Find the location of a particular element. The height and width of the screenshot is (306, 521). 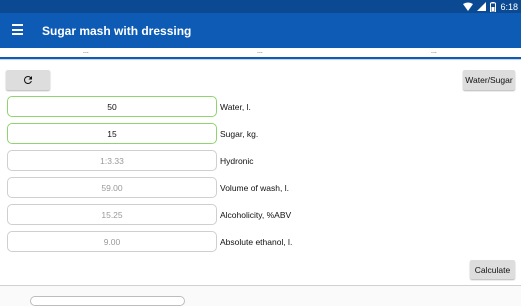

status-bar: 6:18 is located at coordinates (260, 6).